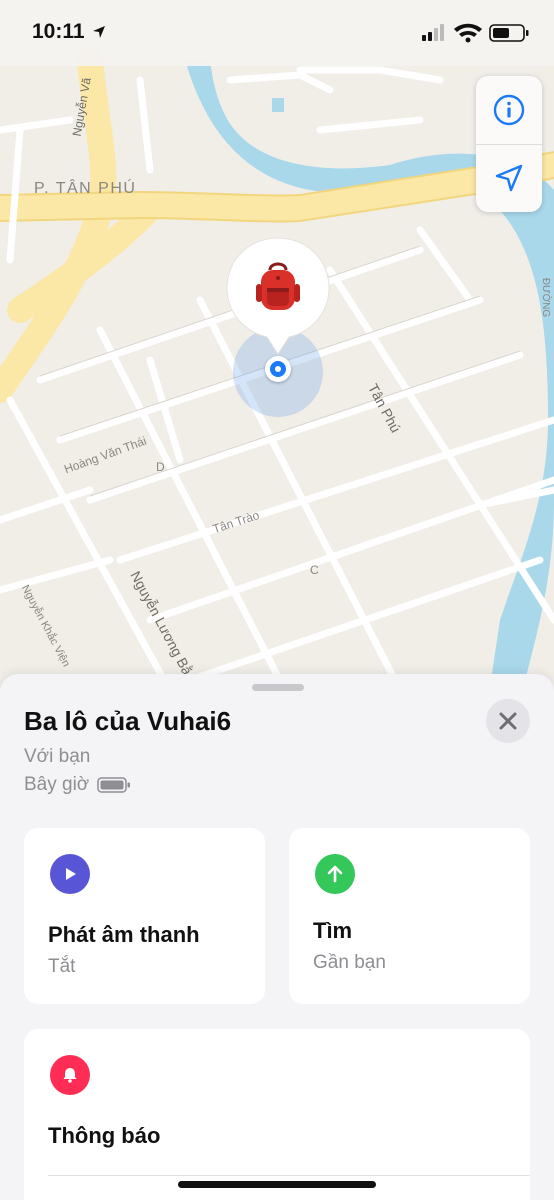  What do you see at coordinates (160, 467) in the screenshot?
I see `street-label-d: D` at bounding box center [160, 467].